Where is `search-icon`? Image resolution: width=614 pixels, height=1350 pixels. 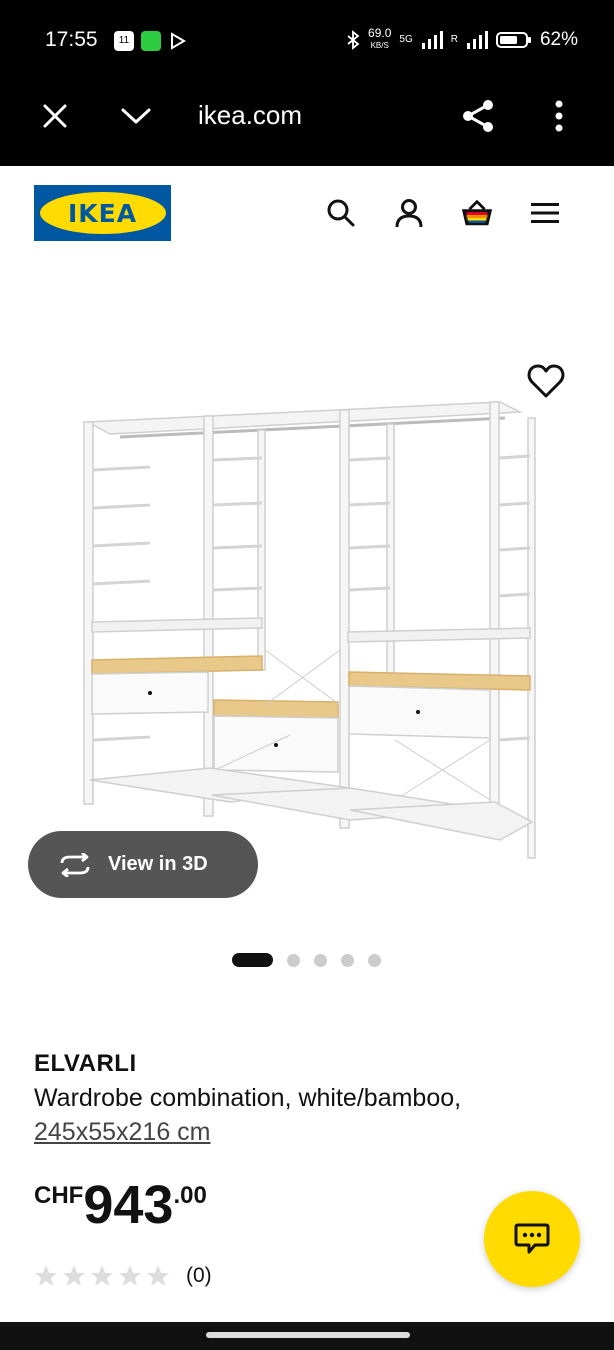
search-icon is located at coordinates (341, 213).